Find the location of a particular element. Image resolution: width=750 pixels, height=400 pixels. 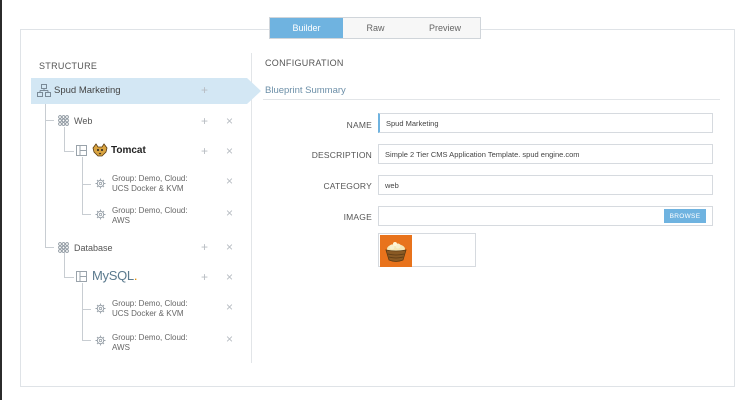

view-tabs: Builder Raw Preview is located at coordinates (375, 28).